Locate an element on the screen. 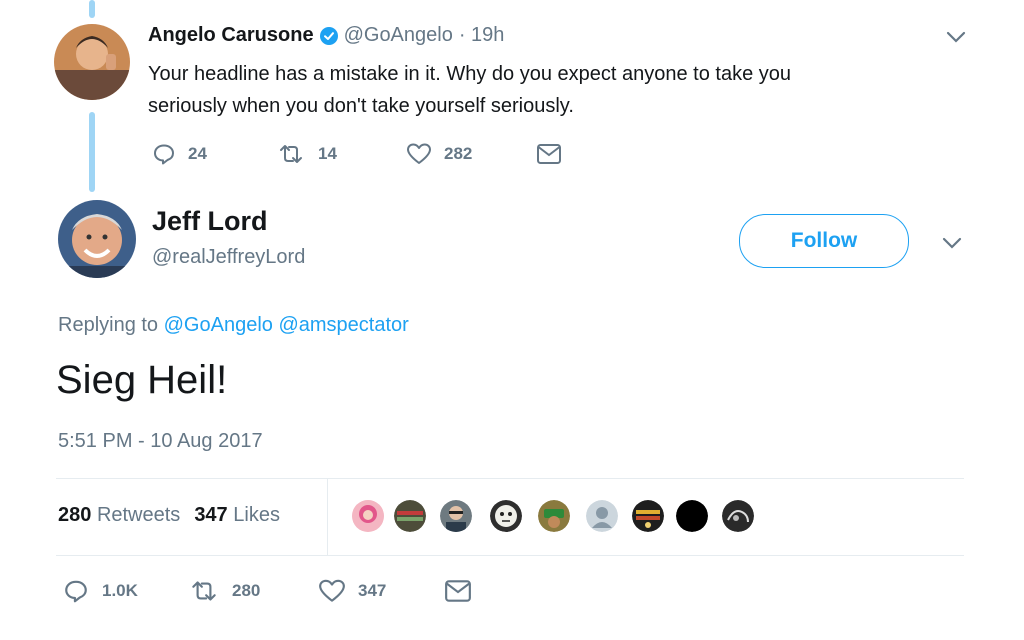 The image size is (1024, 640). liker-avatars is located at coordinates (562, 517).